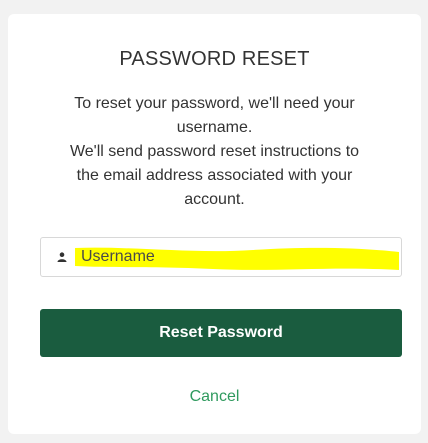 Image resolution: width=428 pixels, height=443 pixels. I want to click on cancel-link: Cancel, so click(214, 397).